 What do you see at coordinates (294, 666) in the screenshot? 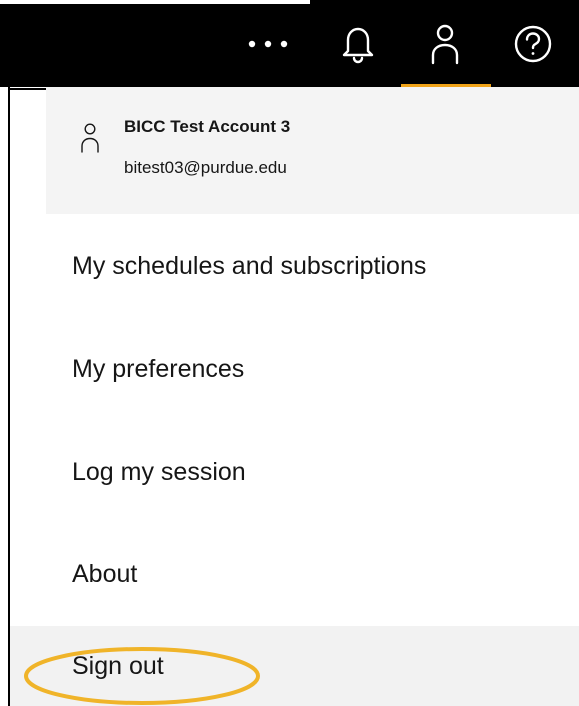
I see `menu-item-sign-out: Sign out` at bounding box center [294, 666].